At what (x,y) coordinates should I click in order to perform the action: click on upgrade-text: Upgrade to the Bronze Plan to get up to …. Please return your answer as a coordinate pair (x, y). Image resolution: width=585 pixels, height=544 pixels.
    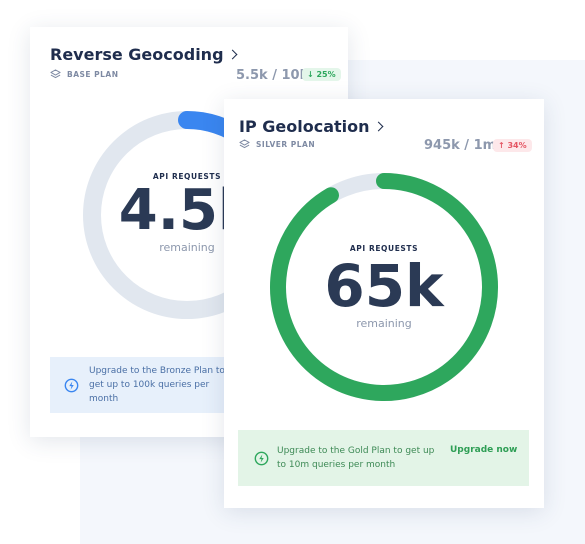
    Looking at the image, I should click on (157, 385).